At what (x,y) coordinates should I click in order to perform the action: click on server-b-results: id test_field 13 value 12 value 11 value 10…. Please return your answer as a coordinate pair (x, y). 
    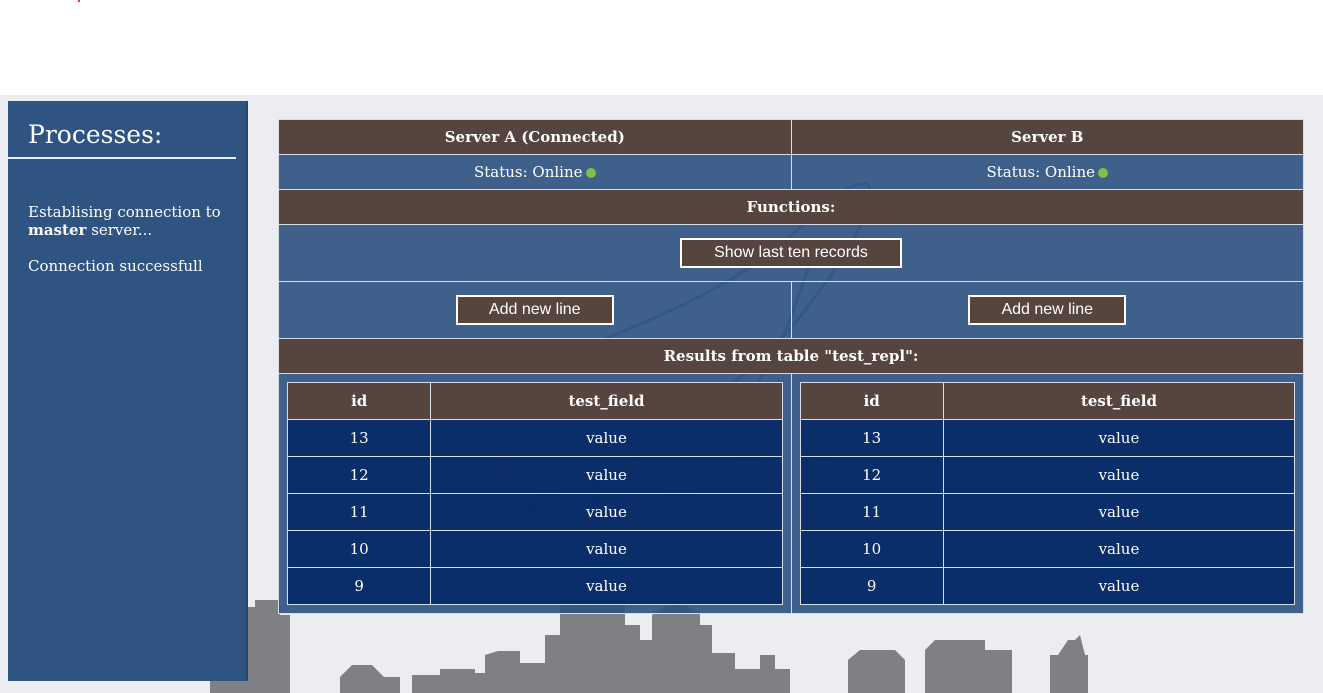
    Looking at the image, I should click on (1047, 493).